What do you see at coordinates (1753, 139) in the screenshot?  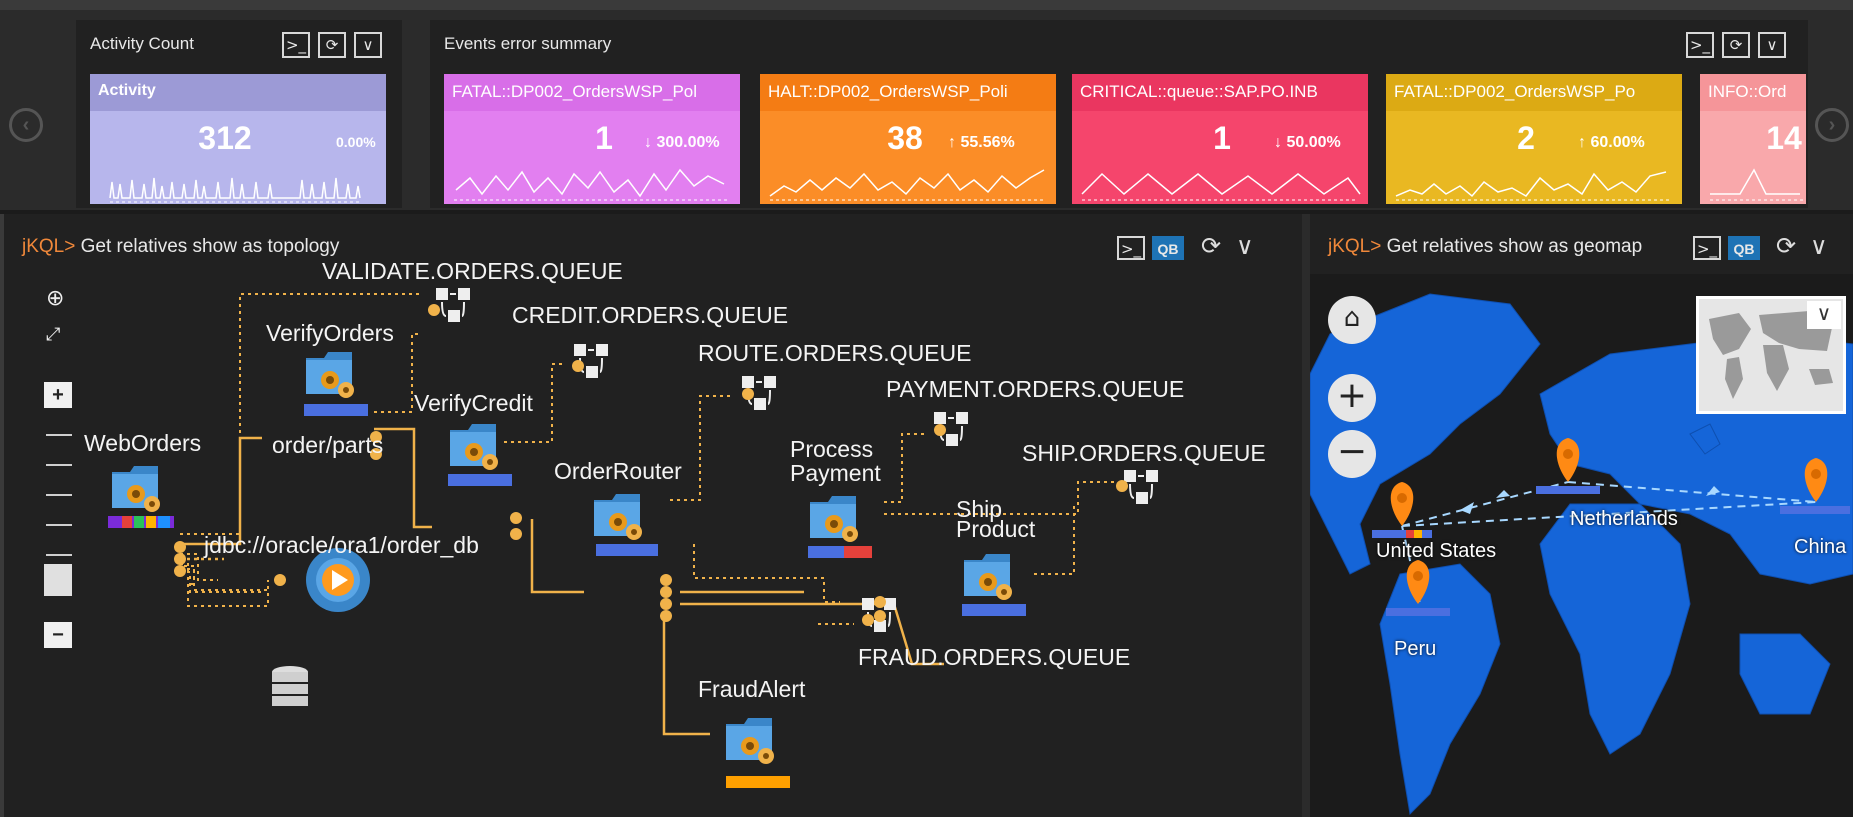 I see `error-tile: INFO::Ord 14` at bounding box center [1753, 139].